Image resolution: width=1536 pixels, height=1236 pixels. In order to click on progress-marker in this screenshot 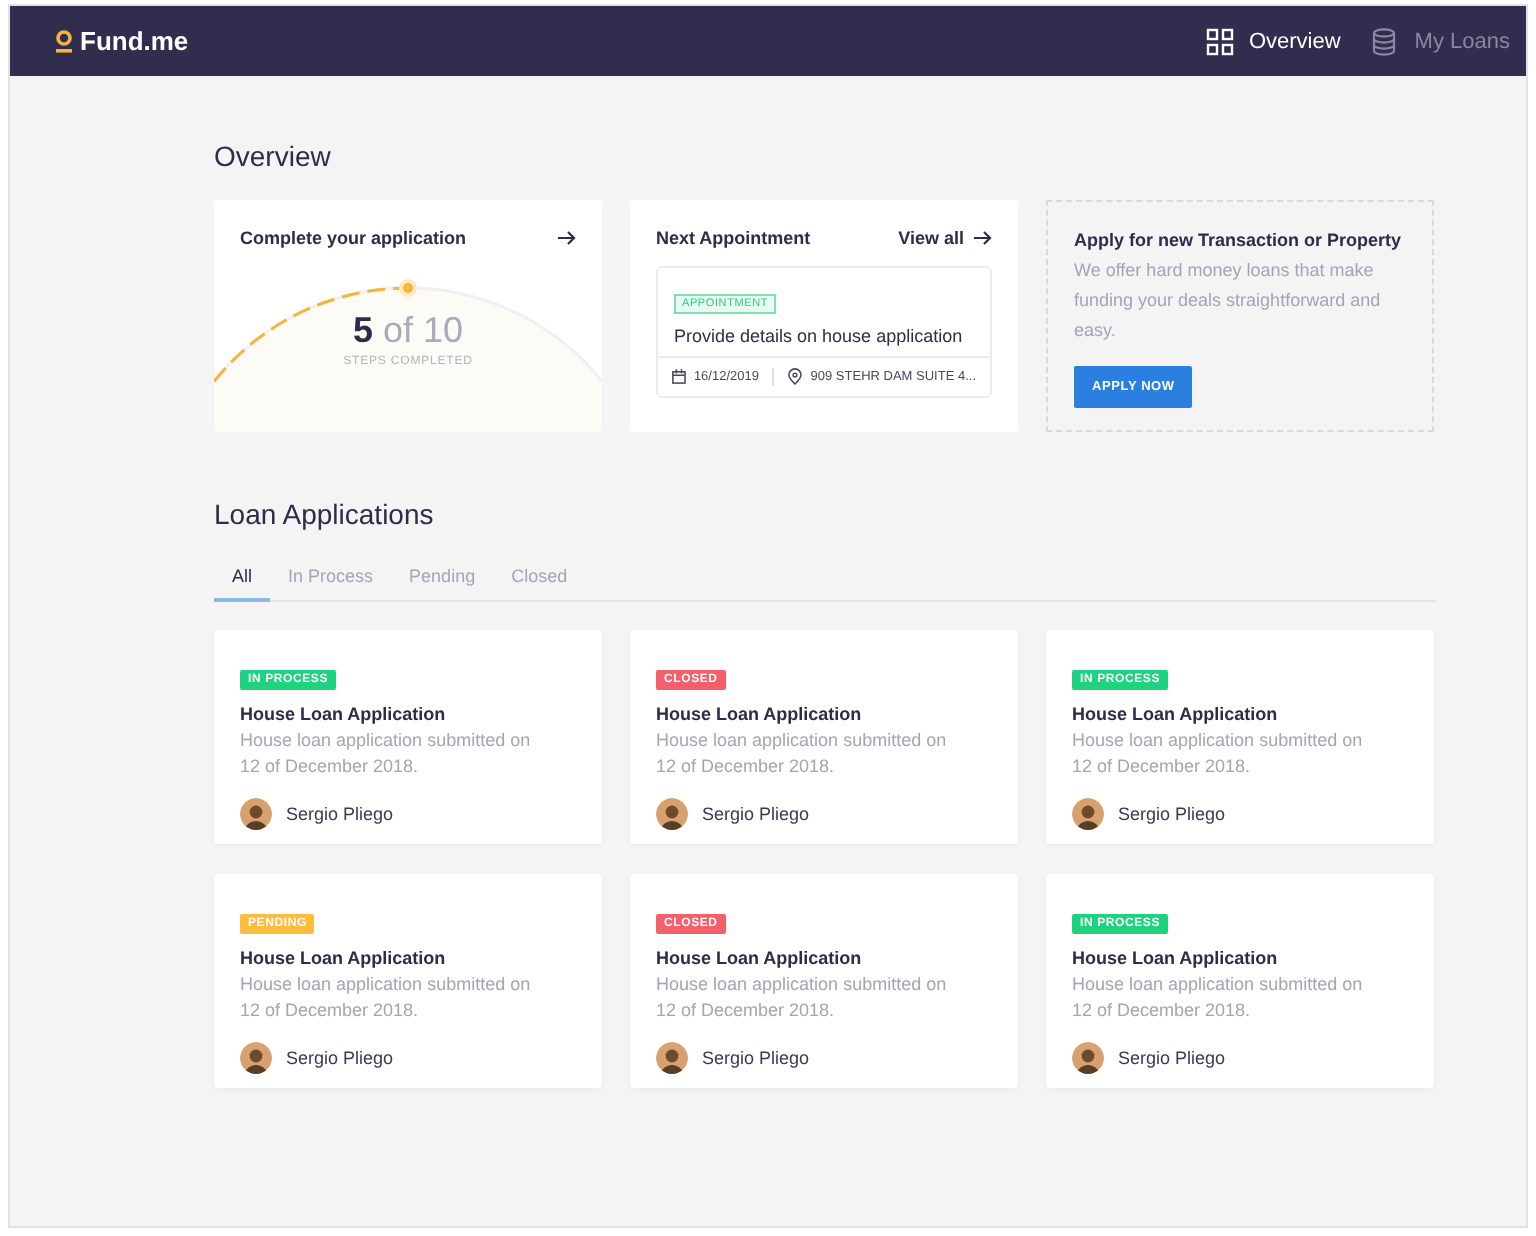, I will do `click(408, 288)`.